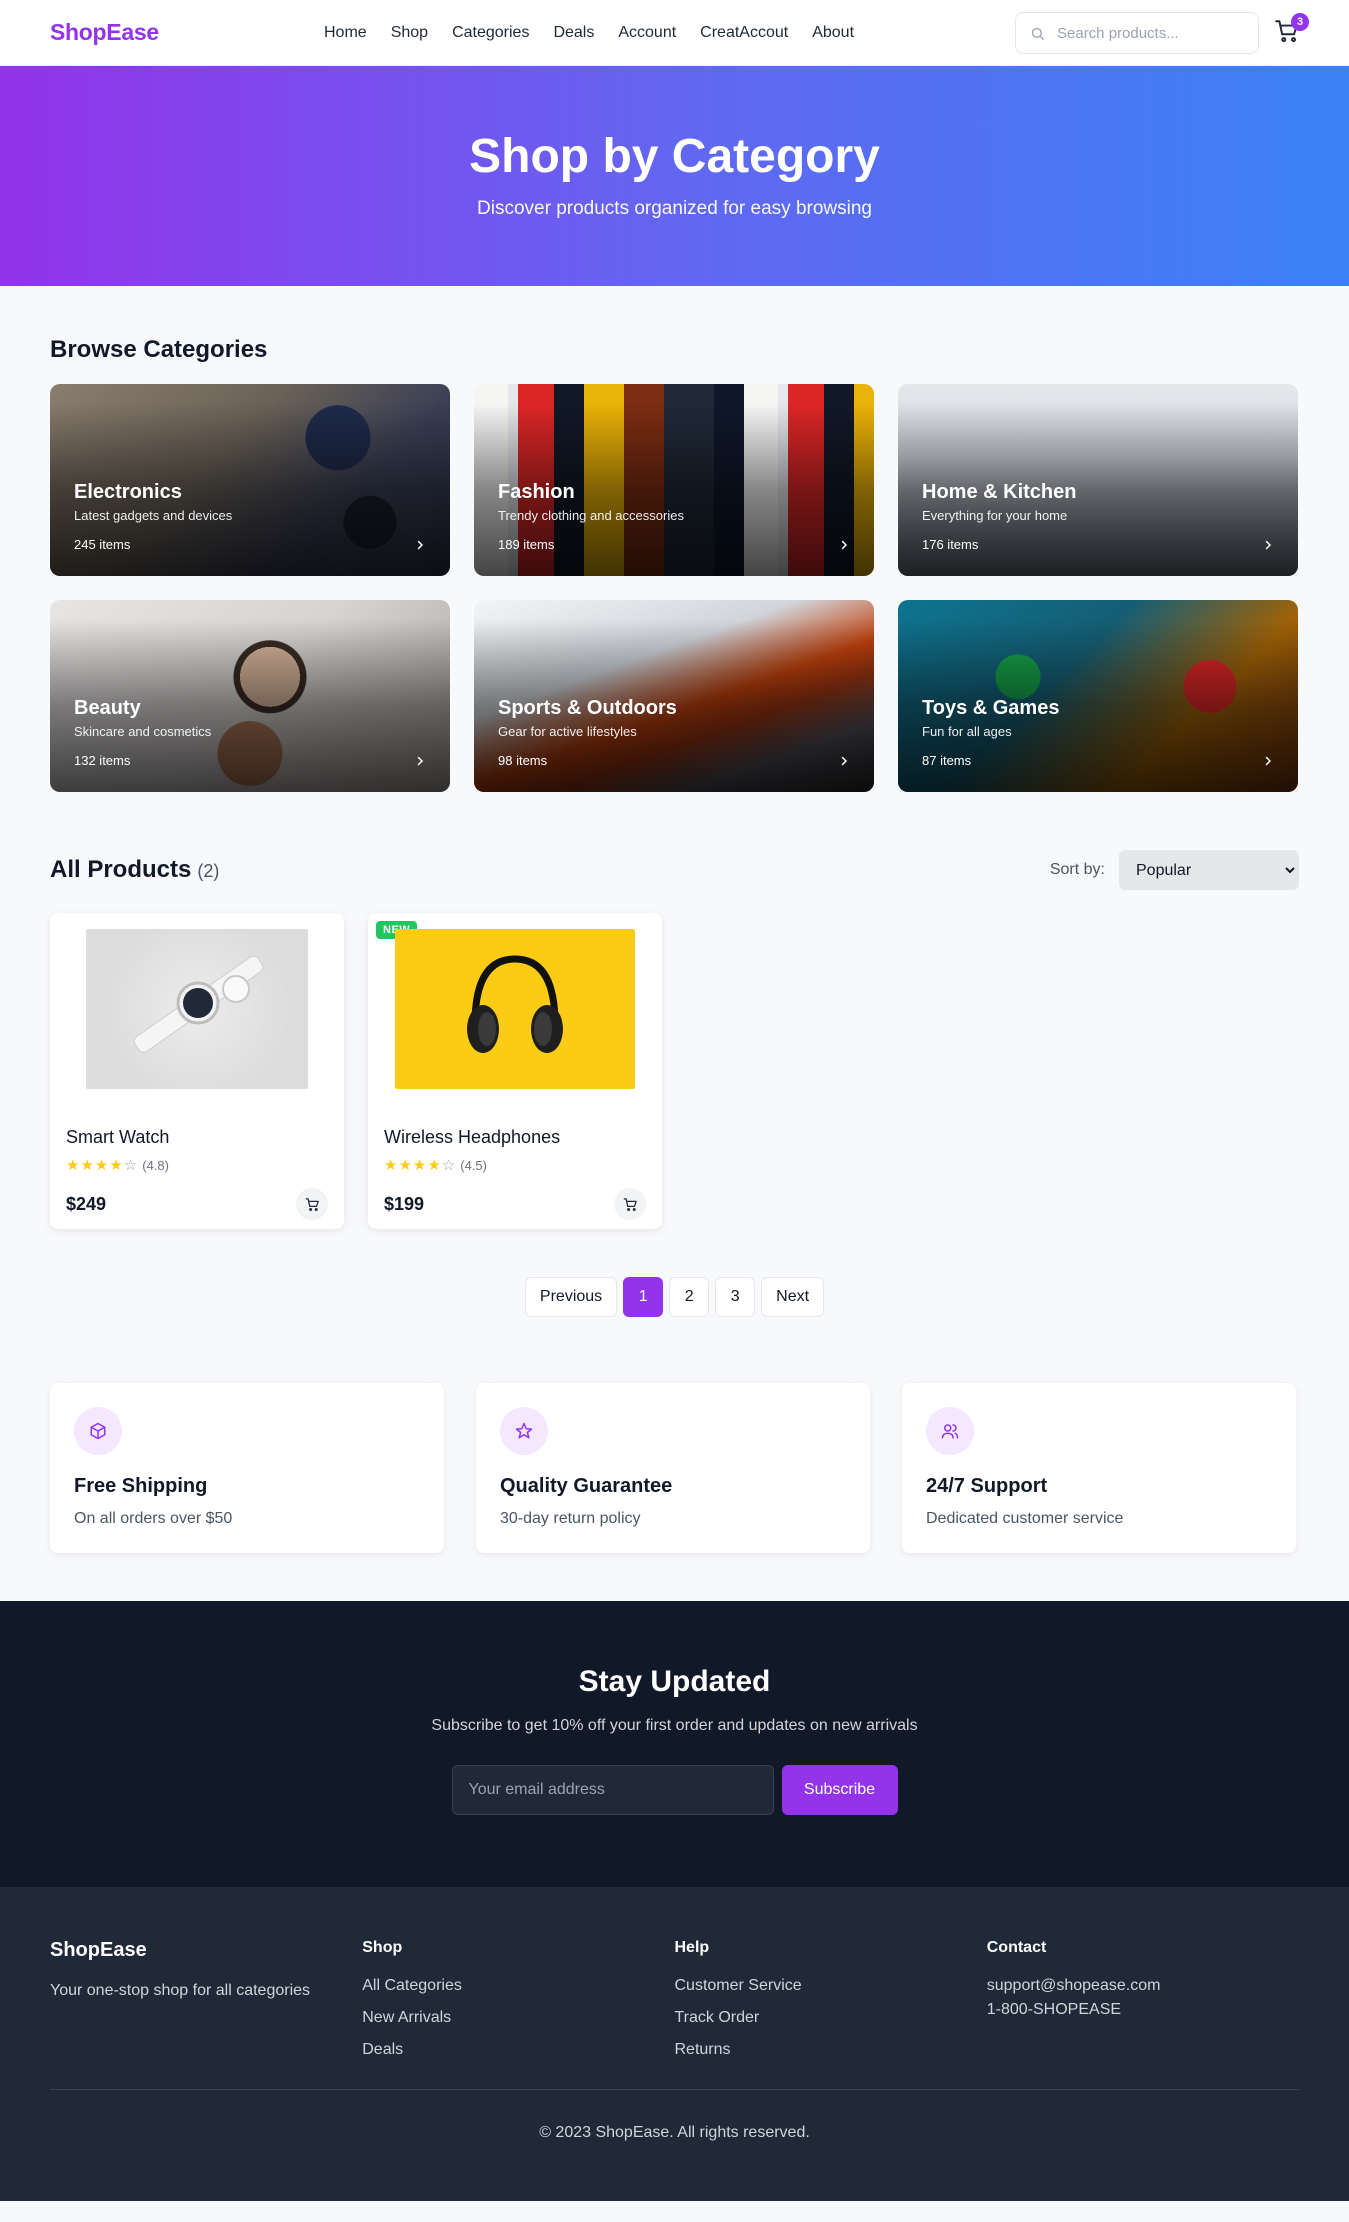  Describe the element at coordinates (689, 1297) in the screenshot. I see `pagination-page-2: 2` at that location.